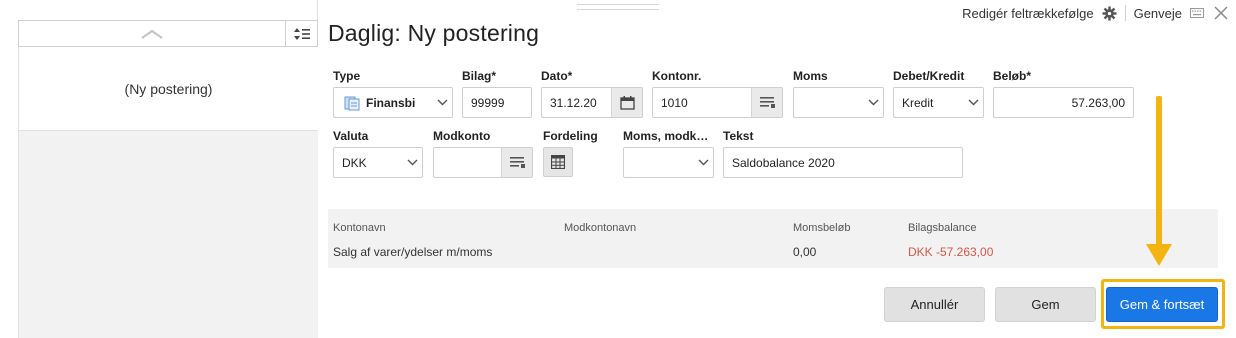 The image size is (1236, 338). Describe the element at coordinates (1098, 102) in the screenshot. I see `beloeb-value: 57.263,00` at that location.